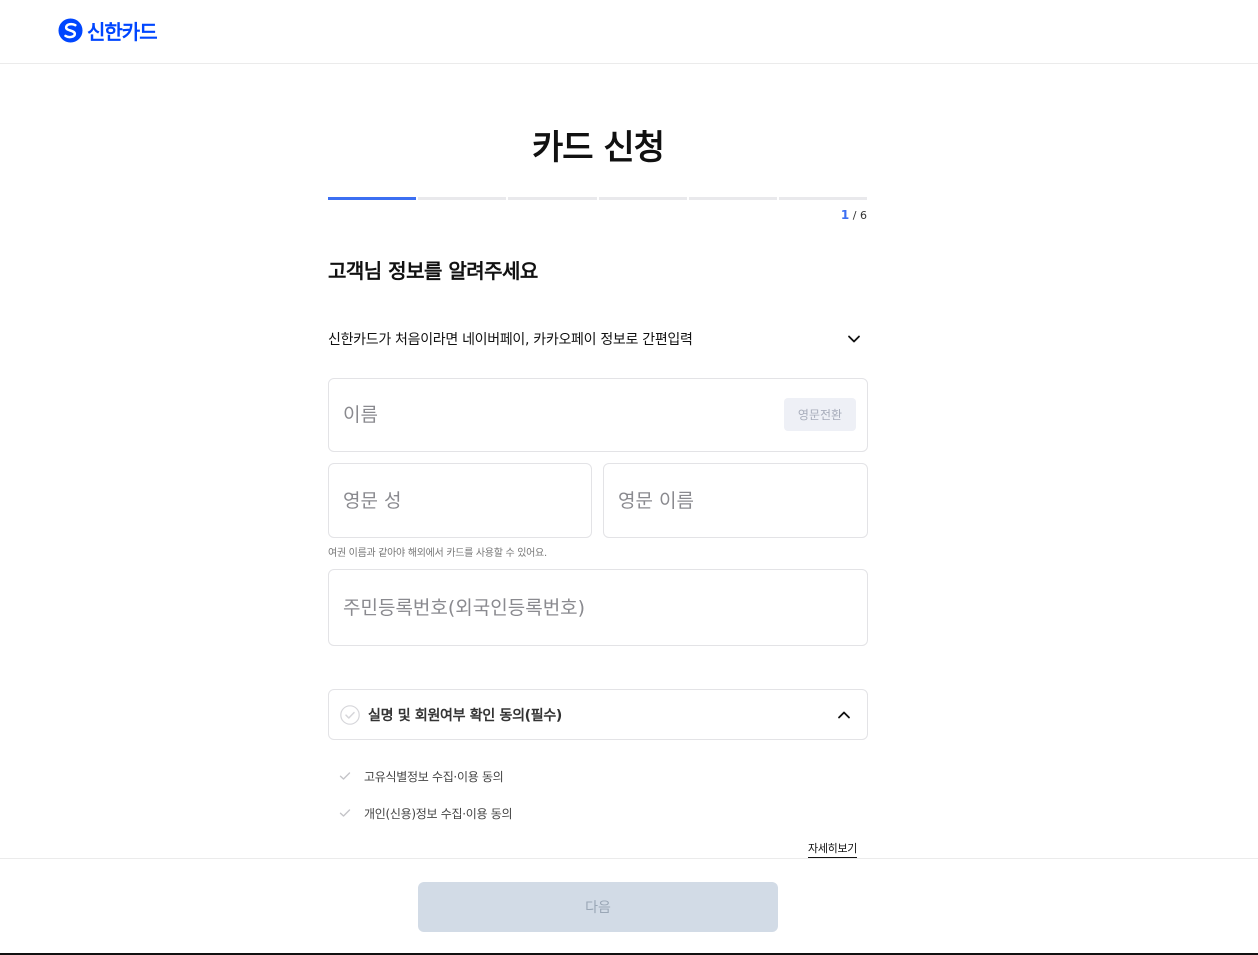  I want to click on passport-hint: 여권 이름과 같아야 해외에서 카드를 사용할 수 있어요., so click(437, 553).